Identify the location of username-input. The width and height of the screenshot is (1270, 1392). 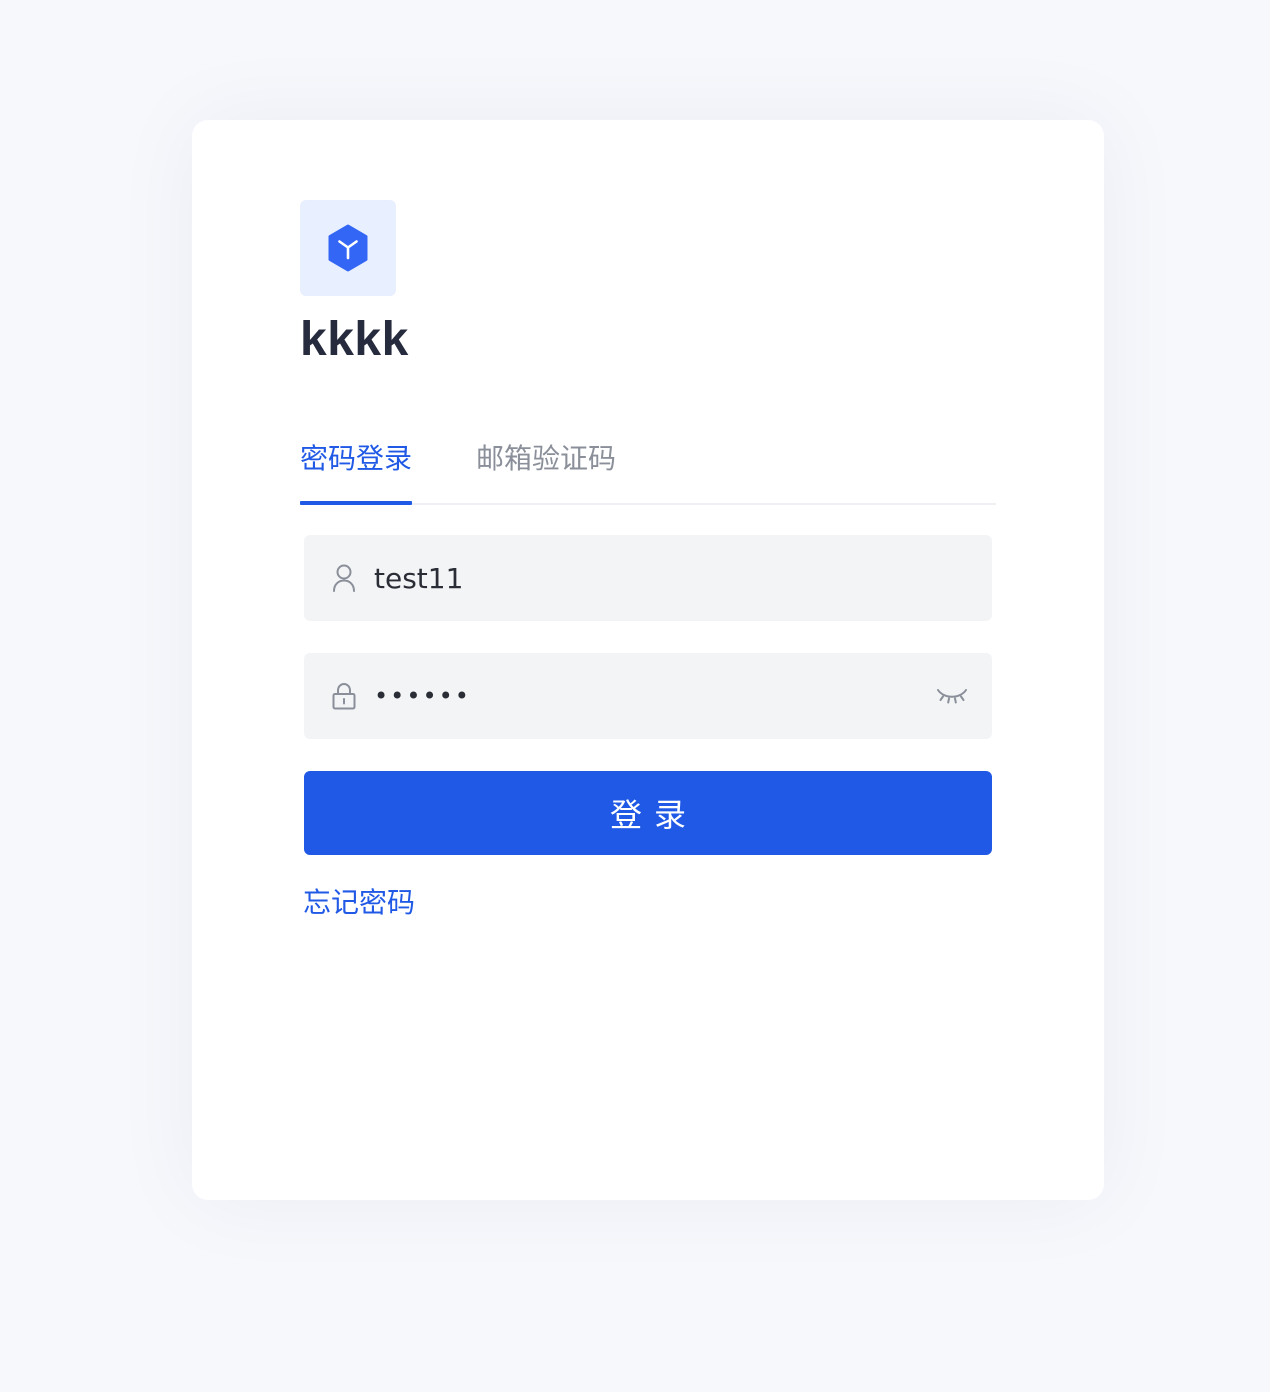
(644, 578).